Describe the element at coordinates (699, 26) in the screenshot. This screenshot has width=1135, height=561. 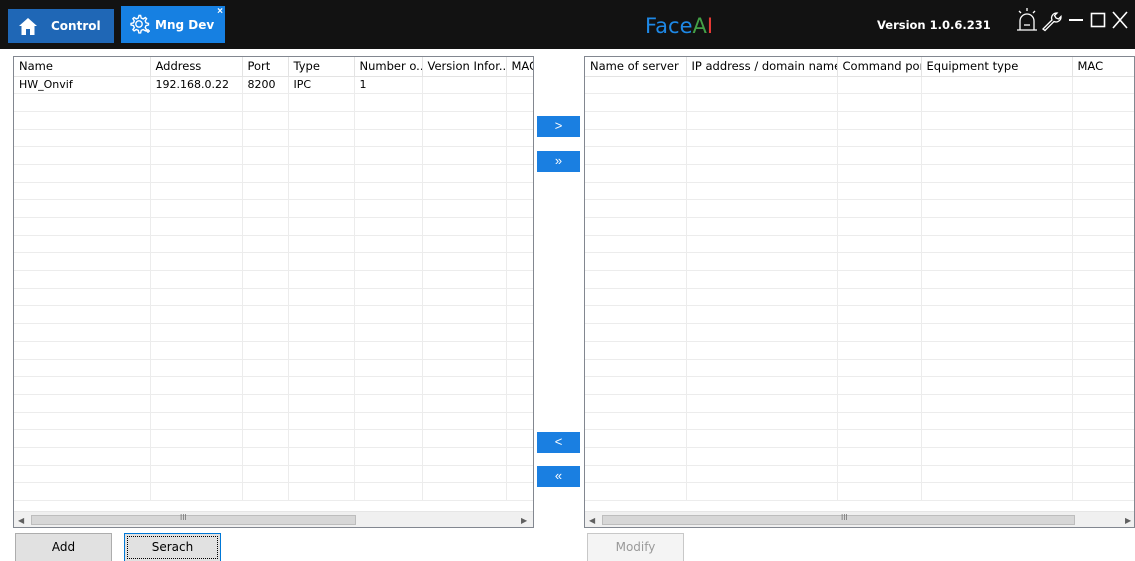
I see `app-title-letter: A` at that location.